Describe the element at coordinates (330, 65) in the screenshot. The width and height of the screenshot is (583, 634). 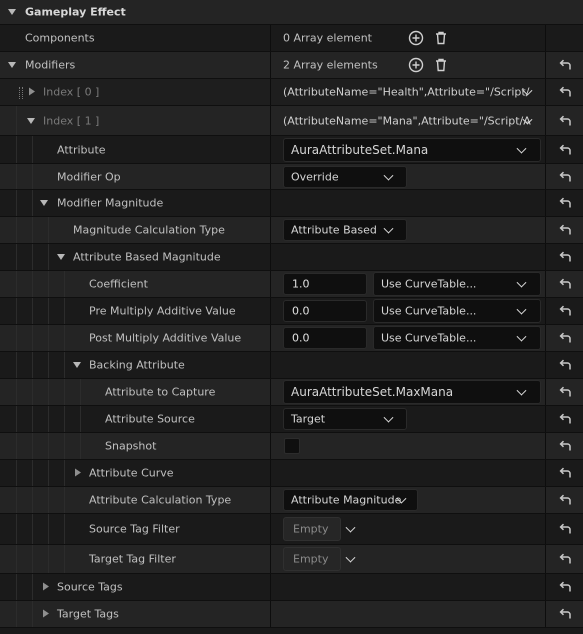
I see `modifiers-count: 2 Array elements` at that location.